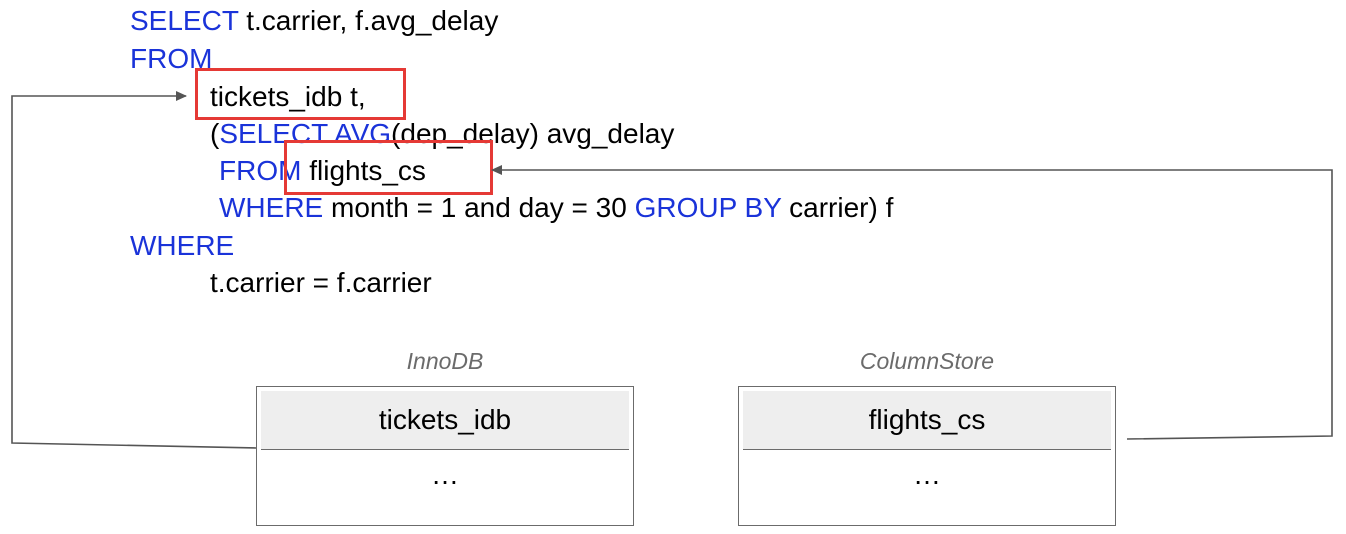 This screenshot has width=1346, height=534. I want to click on engine-label-innodb: InnoDB, so click(445, 361).